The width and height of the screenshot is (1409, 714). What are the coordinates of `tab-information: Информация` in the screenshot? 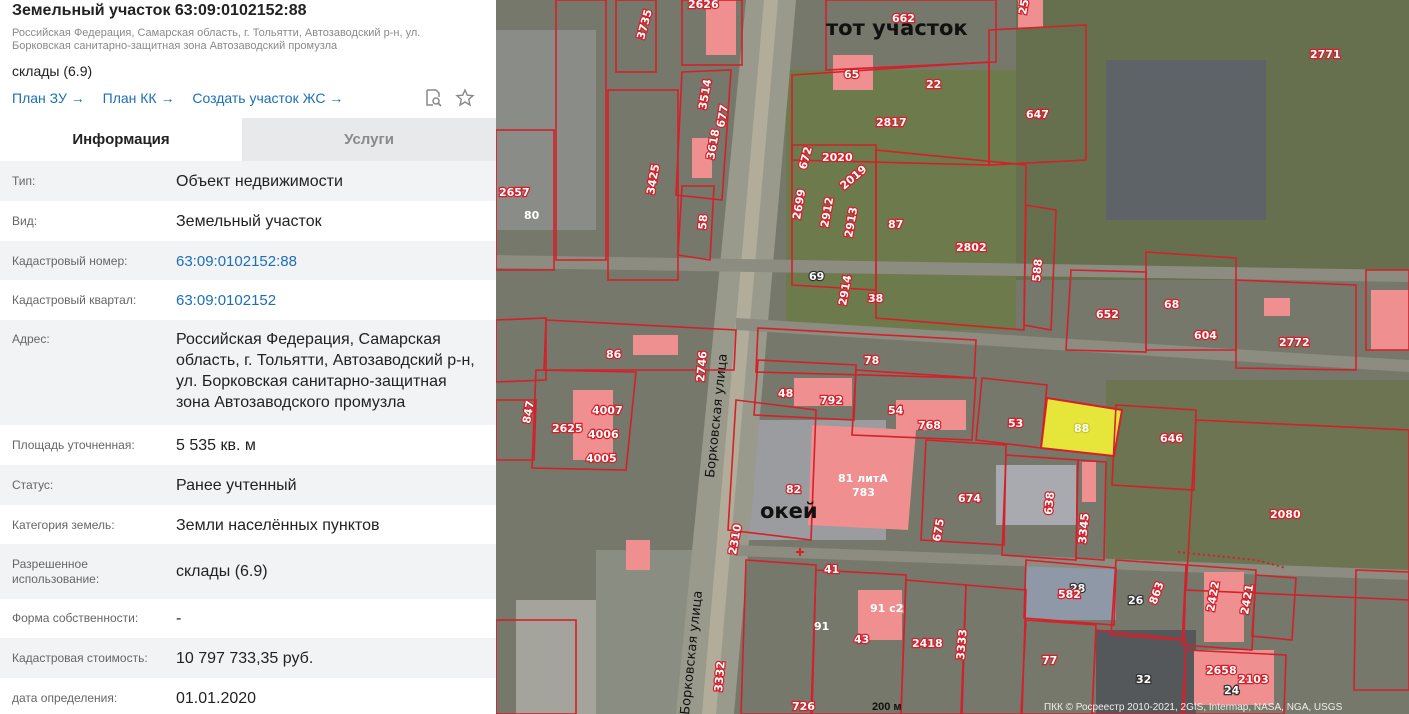 It's located at (121, 139).